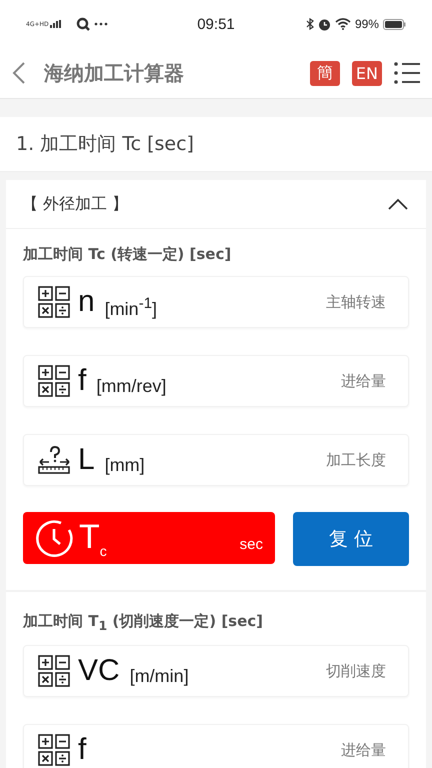 The image size is (432, 768). What do you see at coordinates (266, 460) in the screenshot?
I see `value-input: 加工长度` at bounding box center [266, 460].